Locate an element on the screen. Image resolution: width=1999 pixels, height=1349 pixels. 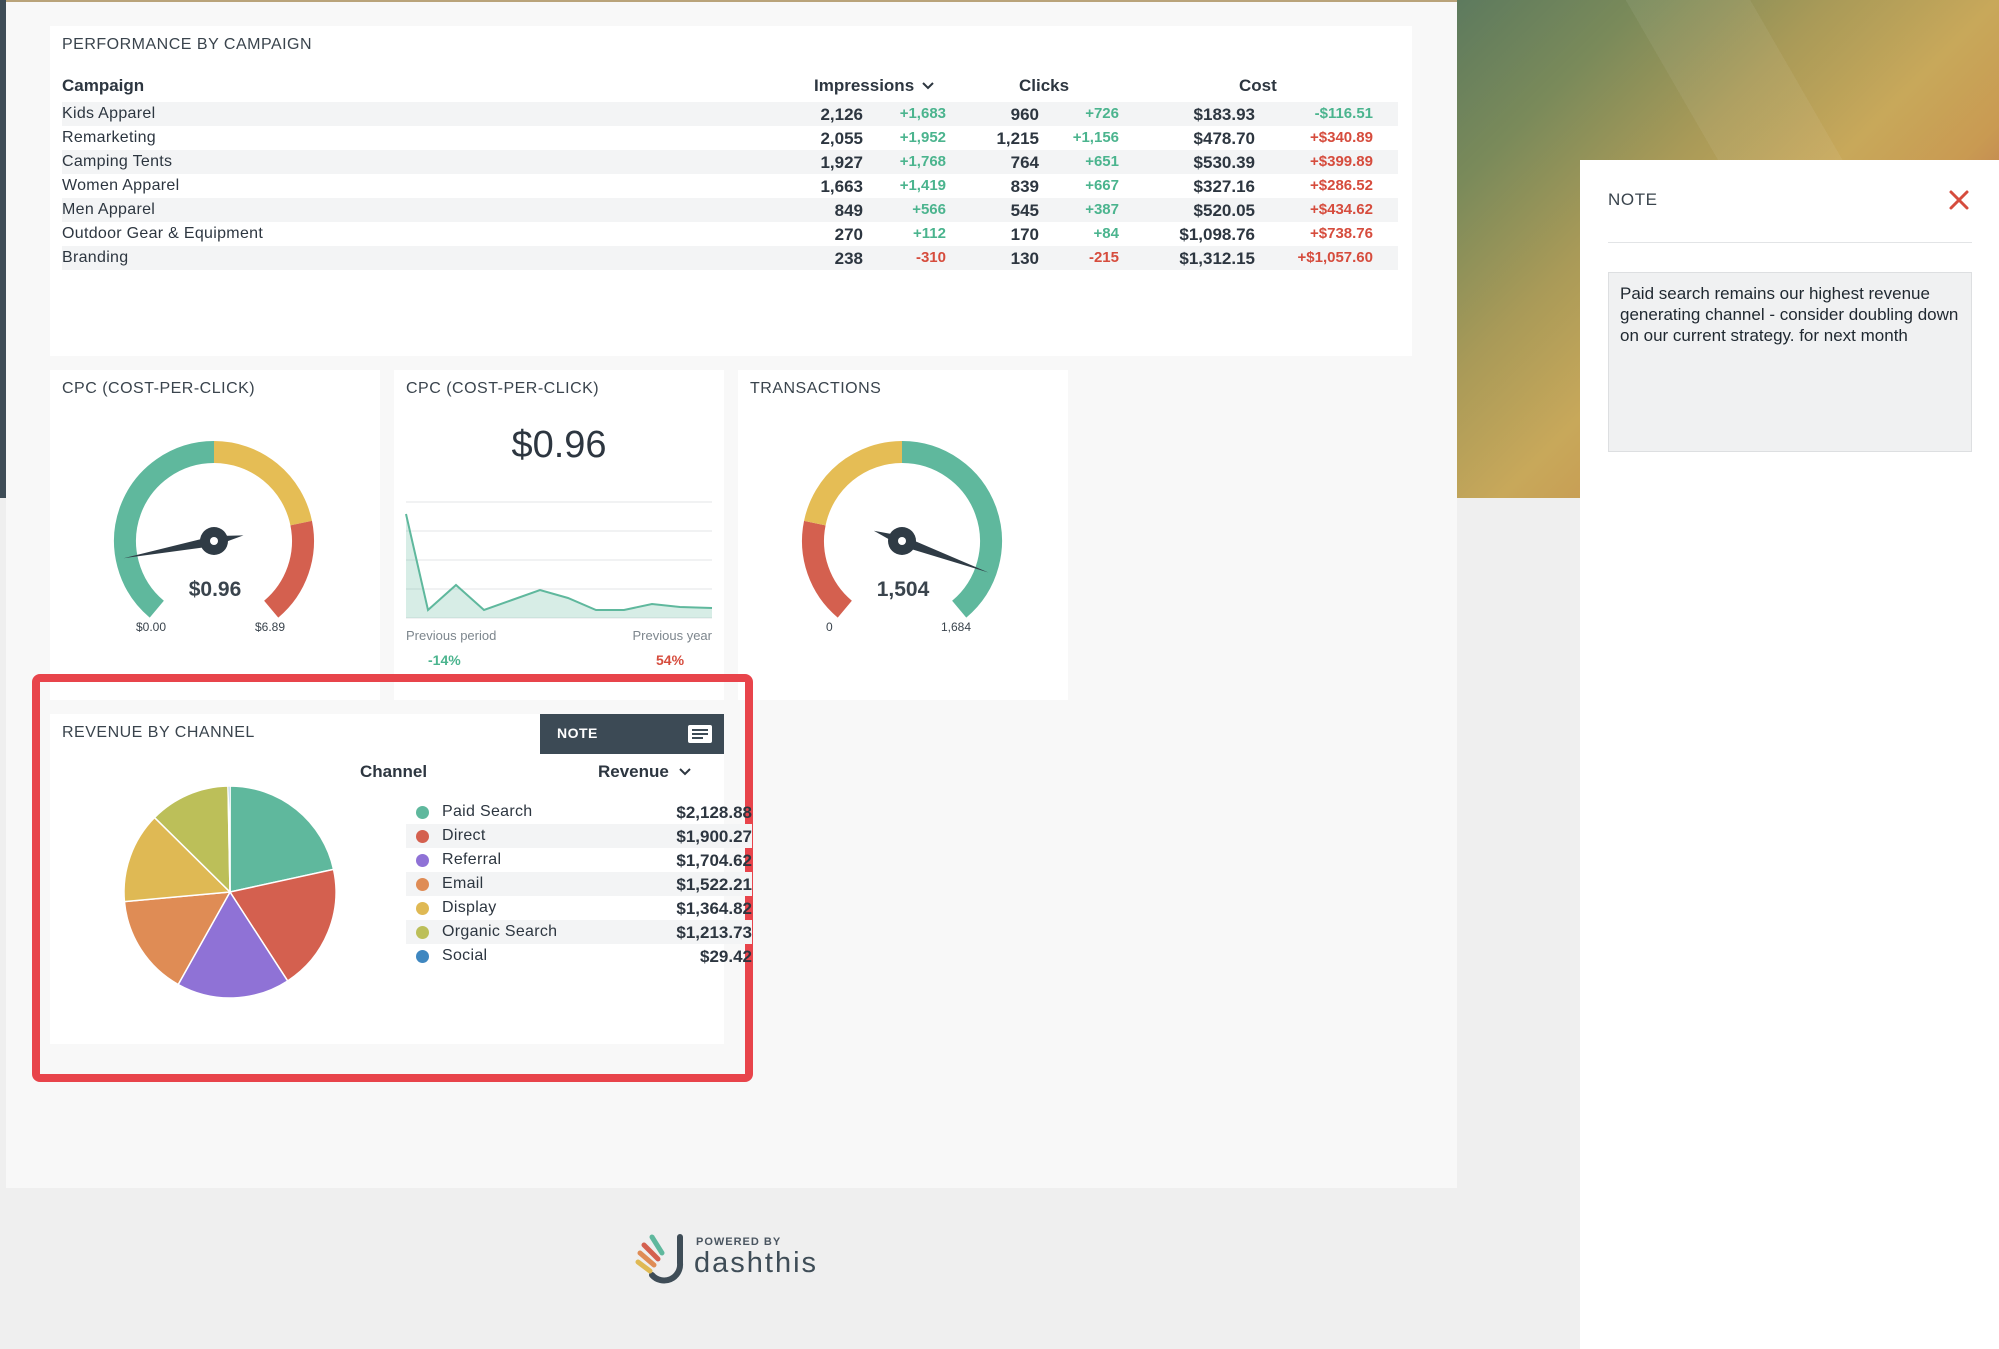
big-number: $0.96 is located at coordinates (559, 445).